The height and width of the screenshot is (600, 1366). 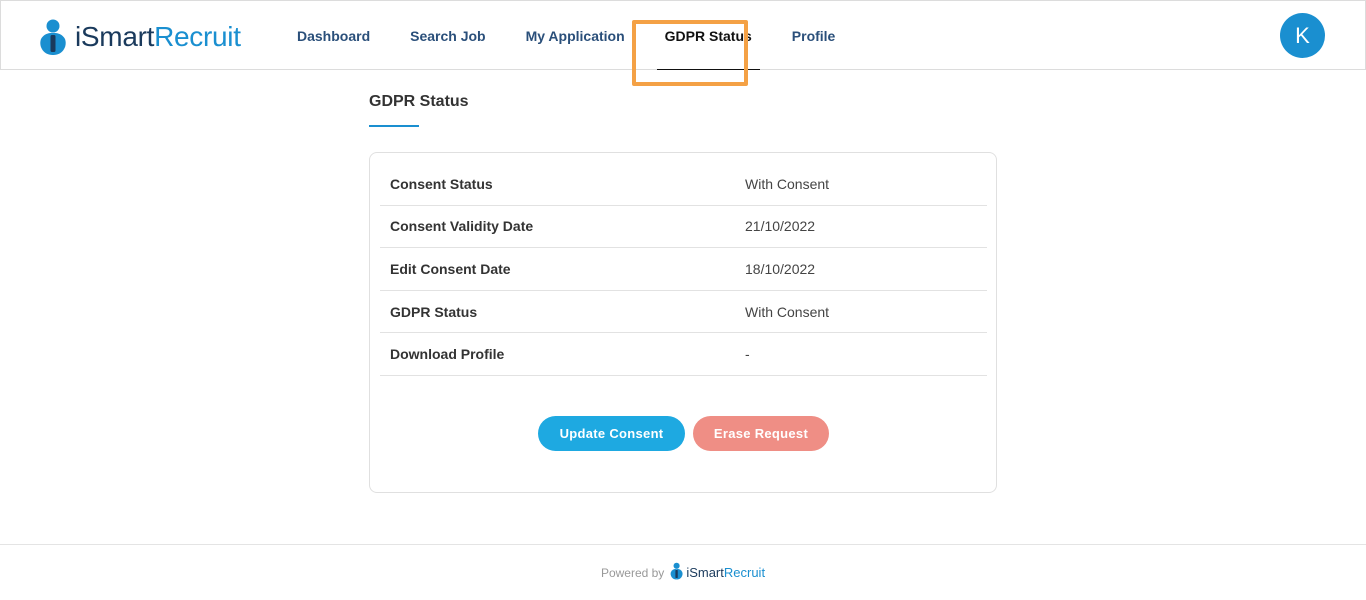 I want to click on table-row: Edit Consent Date 18/10/2022, so click(x=683, y=269).